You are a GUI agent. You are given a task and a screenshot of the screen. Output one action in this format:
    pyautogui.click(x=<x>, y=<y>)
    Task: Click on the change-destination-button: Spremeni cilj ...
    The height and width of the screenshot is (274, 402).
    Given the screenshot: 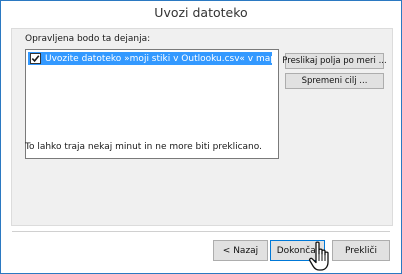 What is the action you would take?
    pyautogui.click(x=334, y=81)
    